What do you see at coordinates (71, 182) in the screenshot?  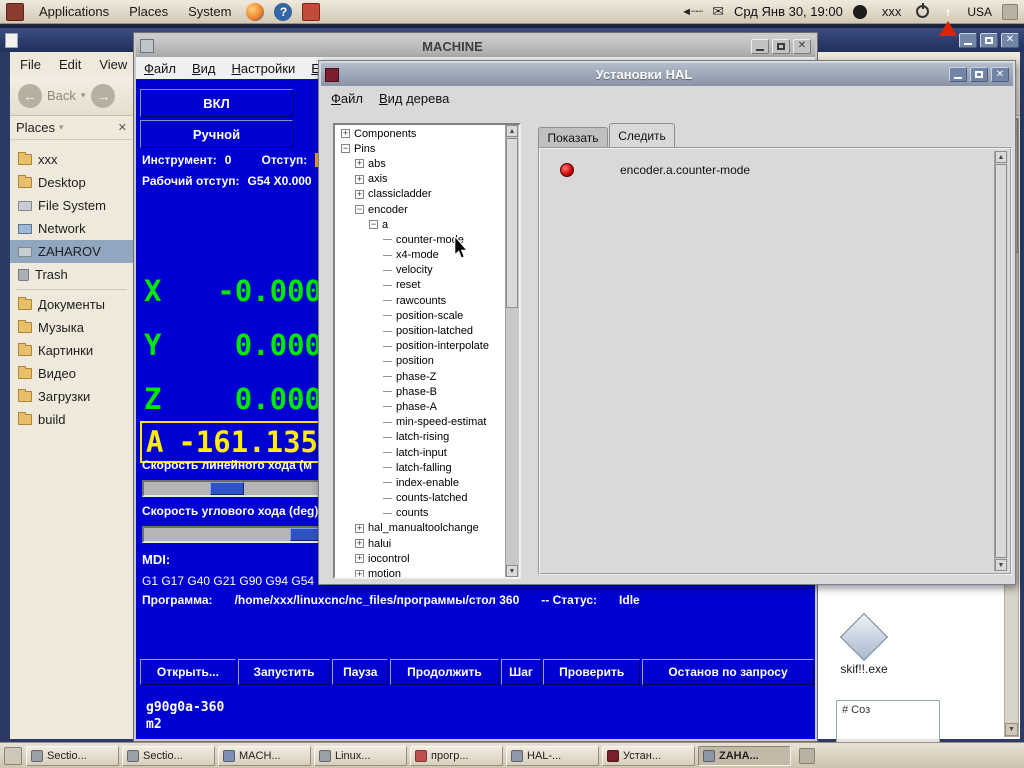 I see `sidebar-item-desktop: Desktop` at bounding box center [71, 182].